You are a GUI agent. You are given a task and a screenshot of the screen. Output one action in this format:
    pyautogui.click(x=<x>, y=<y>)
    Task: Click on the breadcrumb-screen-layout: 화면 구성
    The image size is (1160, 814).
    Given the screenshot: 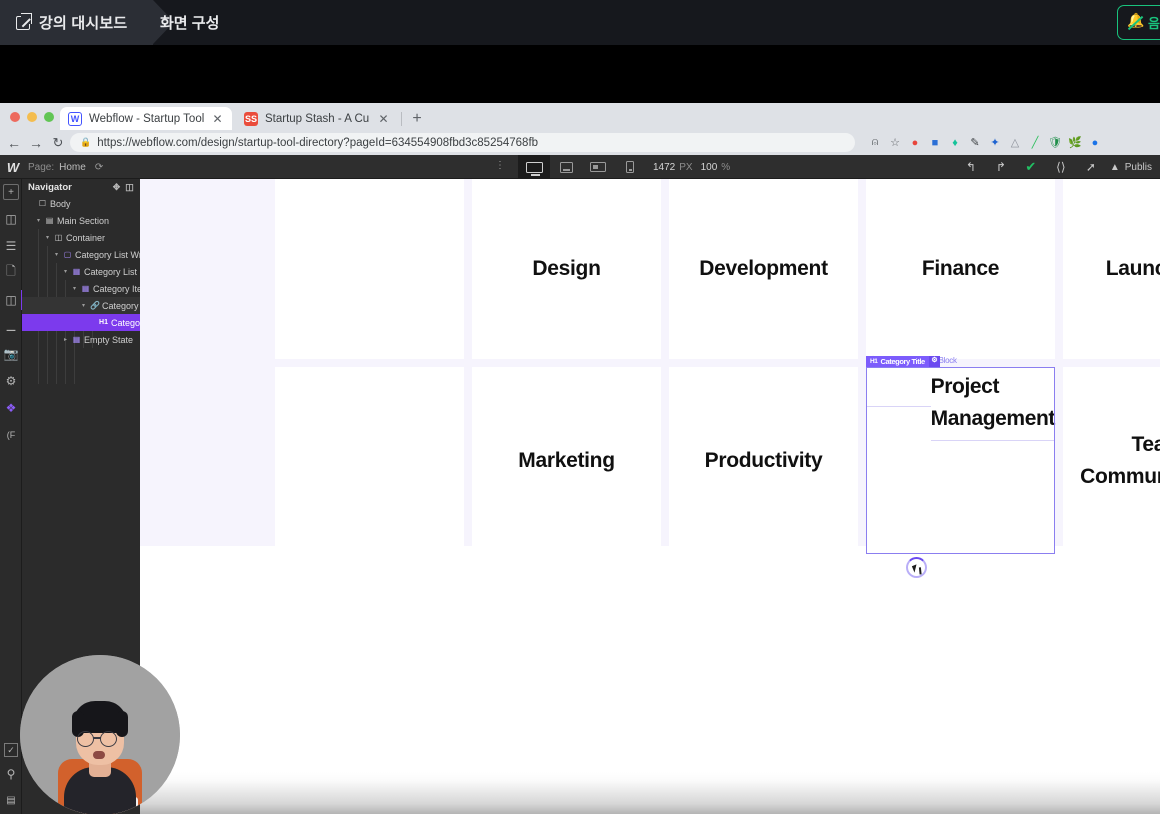 What is the action you would take?
    pyautogui.click(x=189, y=22)
    